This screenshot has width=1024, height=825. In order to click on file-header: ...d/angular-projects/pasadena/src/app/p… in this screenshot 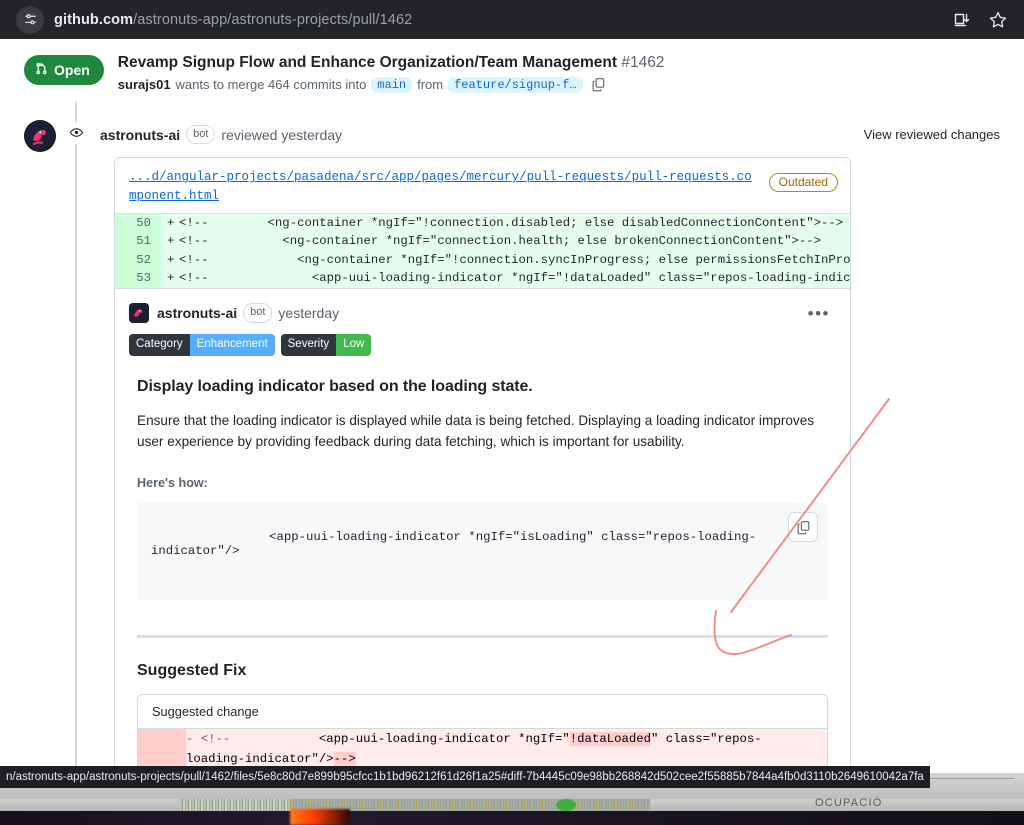, I will do `click(482, 185)`.